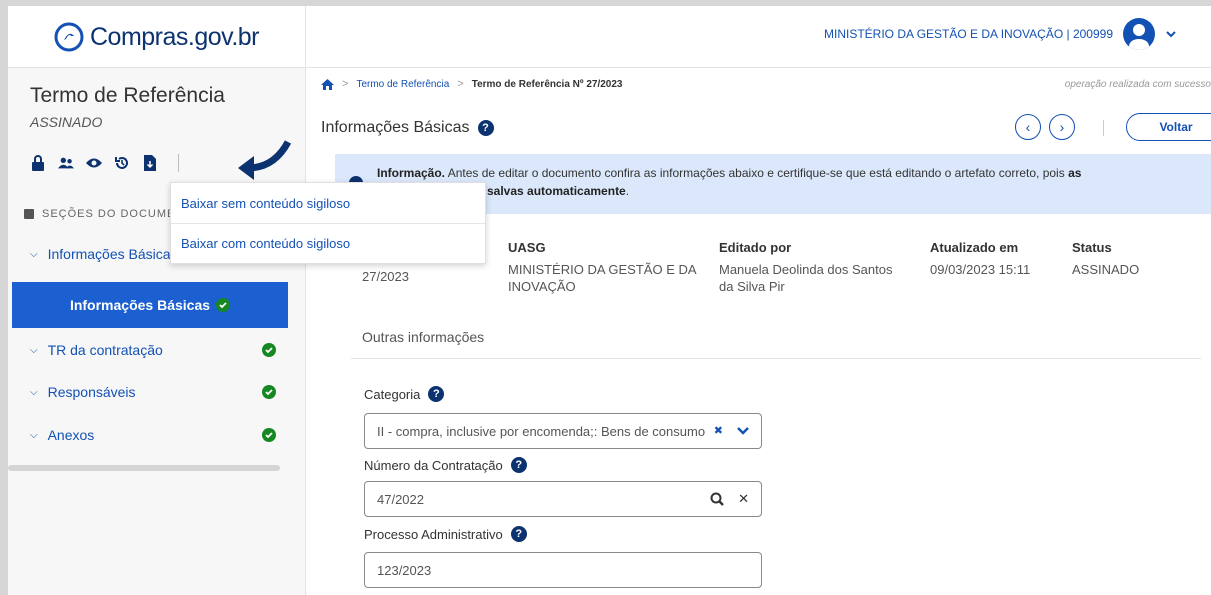 This screenshot has width=1211, height=595. I want to click on logo-text: Compras.gov.br, so click(175, 36).